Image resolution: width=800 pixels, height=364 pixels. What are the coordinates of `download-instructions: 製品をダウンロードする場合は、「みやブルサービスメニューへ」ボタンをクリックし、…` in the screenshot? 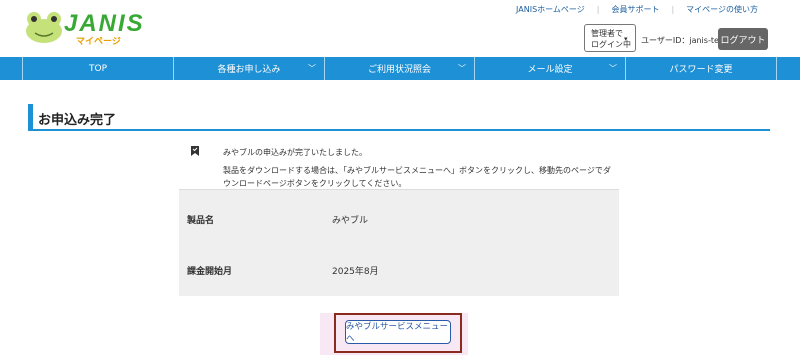 It's located at (417, 177).